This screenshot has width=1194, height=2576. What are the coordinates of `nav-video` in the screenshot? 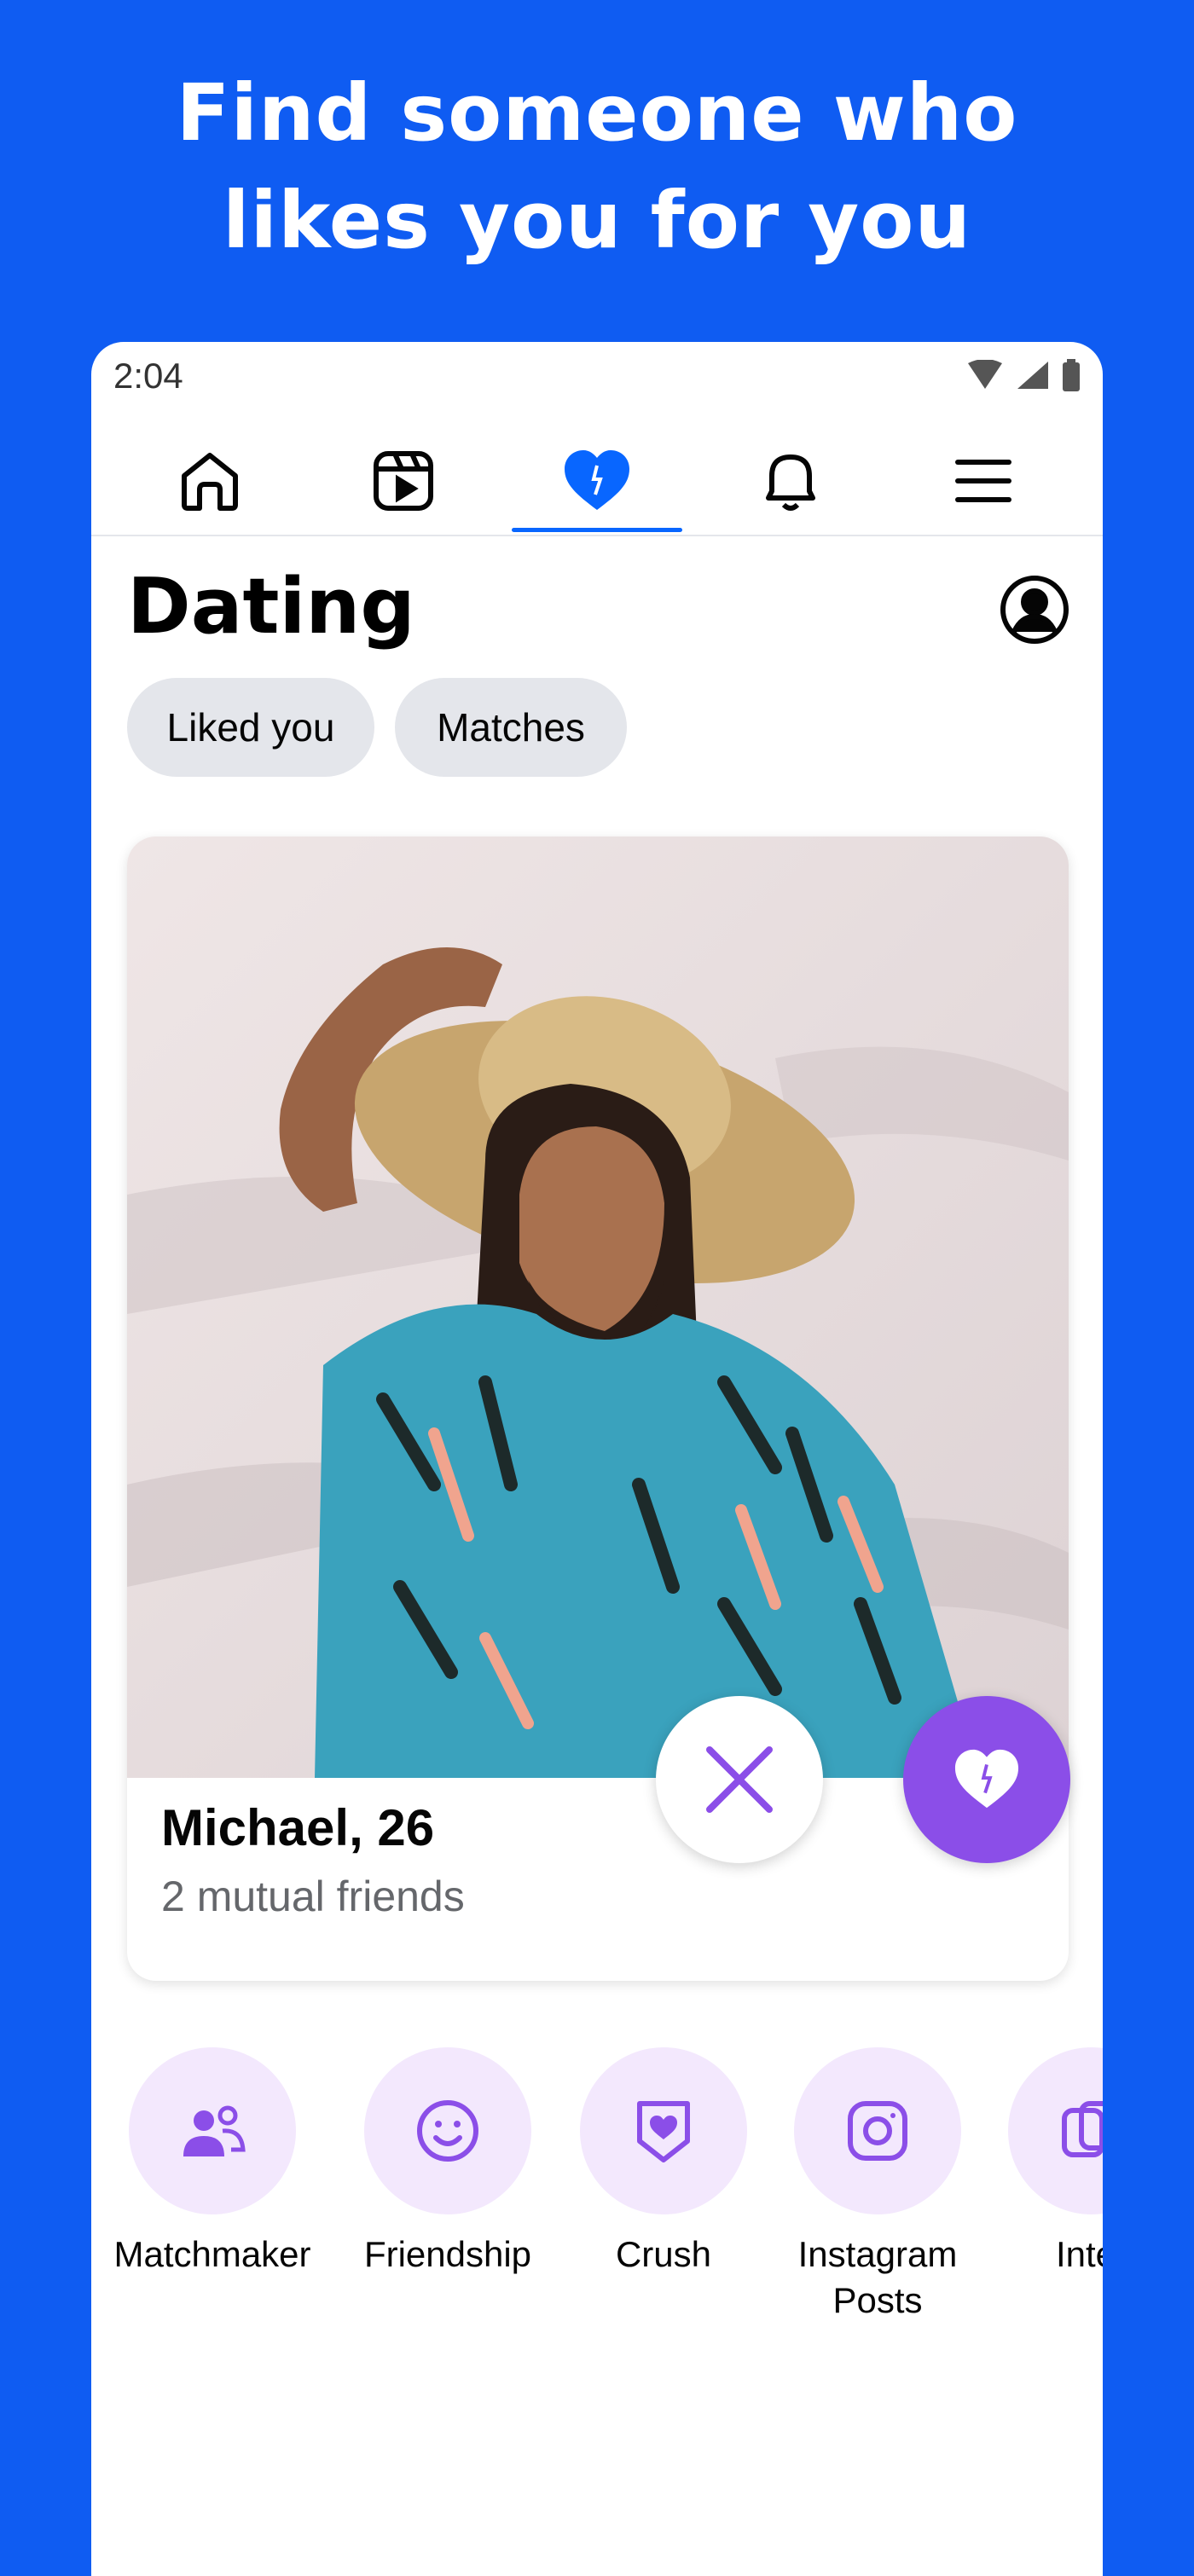 It's located at (403, 481).